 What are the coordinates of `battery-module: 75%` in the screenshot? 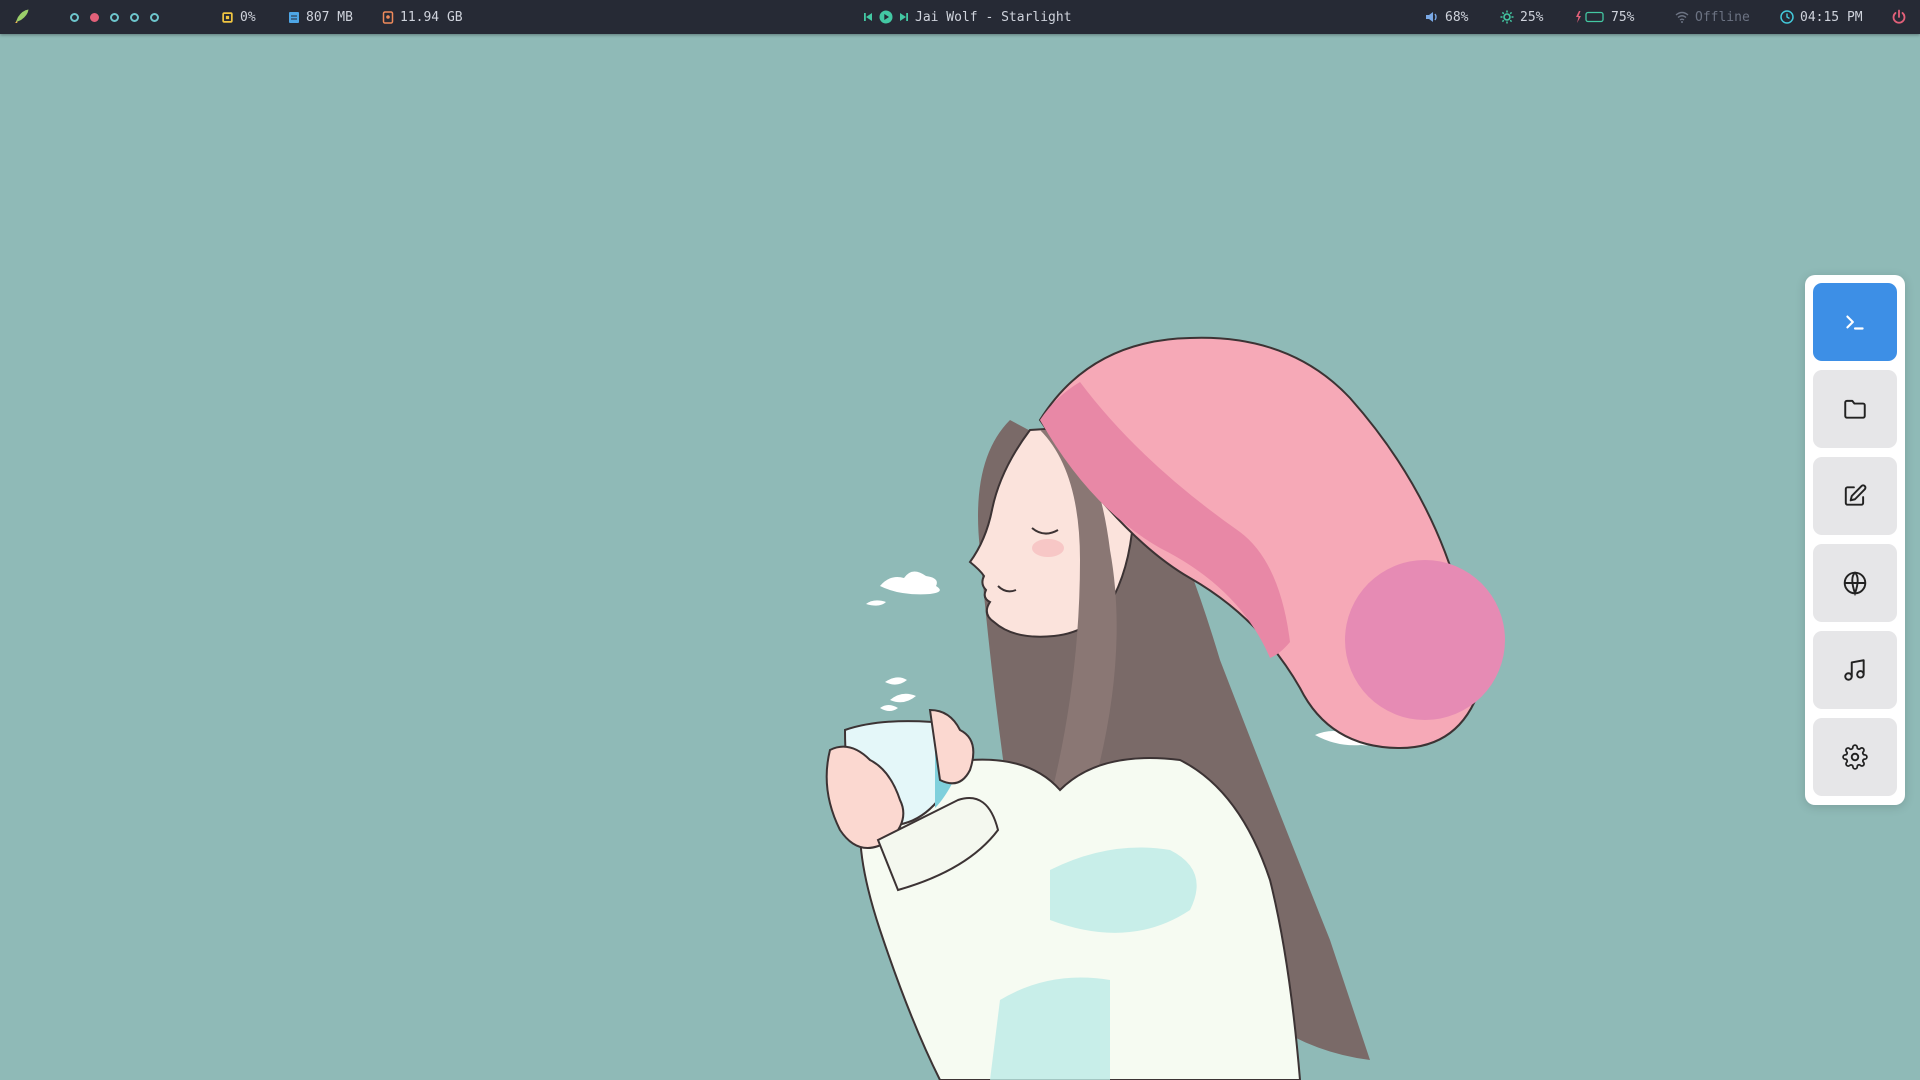 It's located at (1604, 17).